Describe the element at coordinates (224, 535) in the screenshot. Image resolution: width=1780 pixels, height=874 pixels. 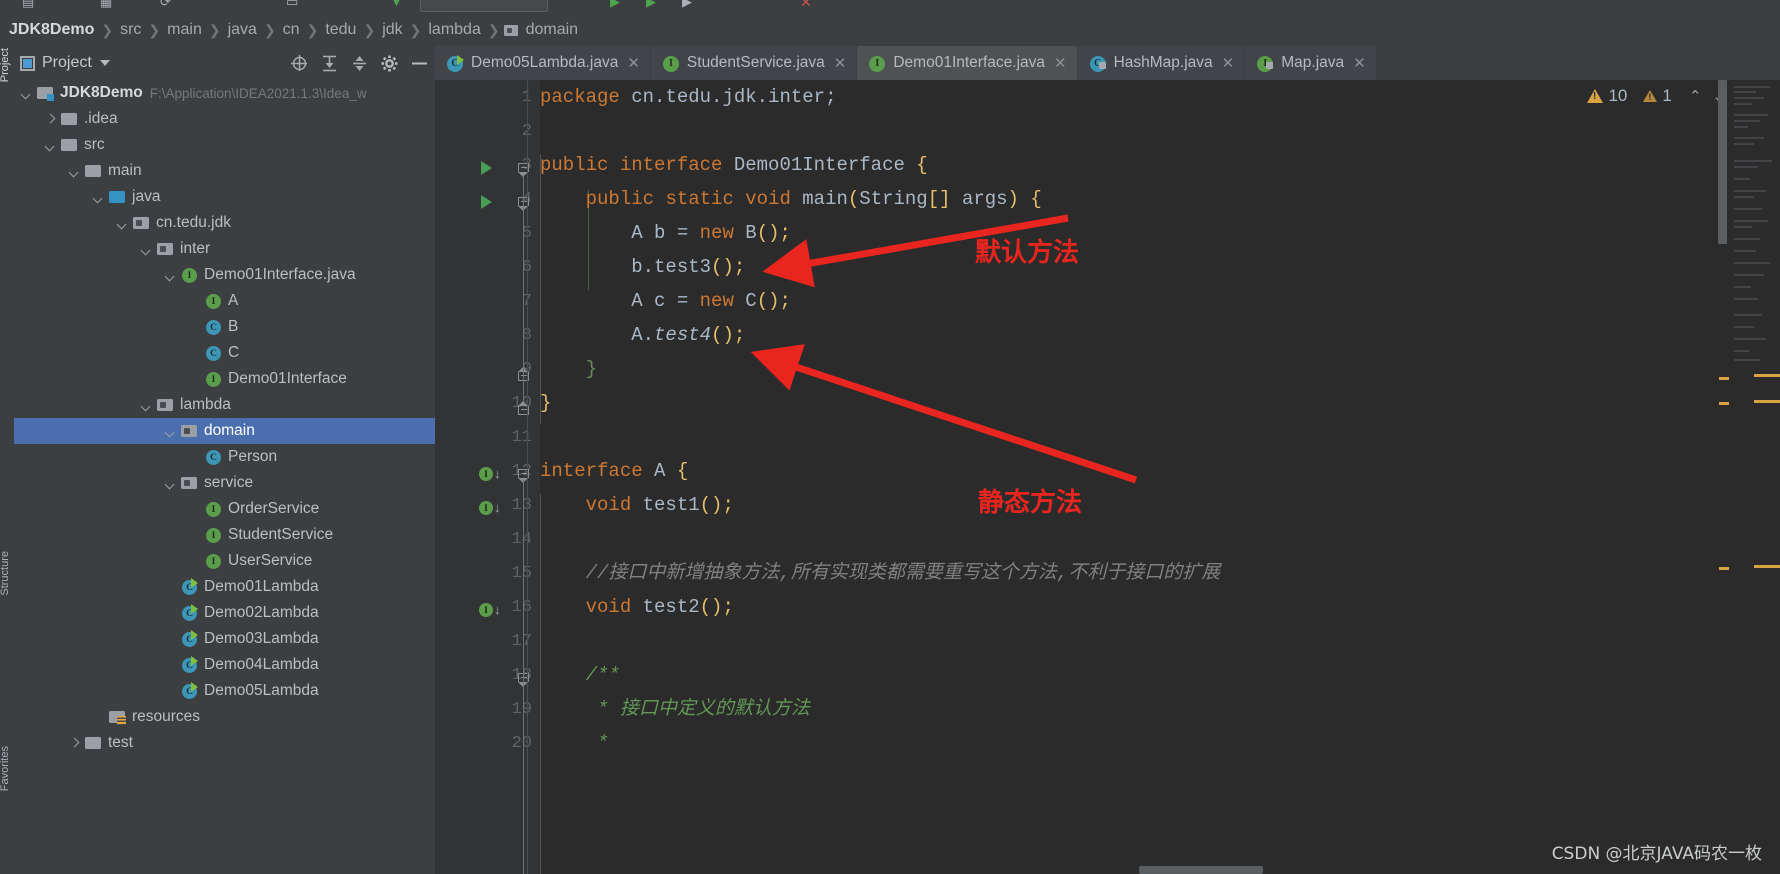
I see `tree-item-studentservice: I StudentService` at that location.